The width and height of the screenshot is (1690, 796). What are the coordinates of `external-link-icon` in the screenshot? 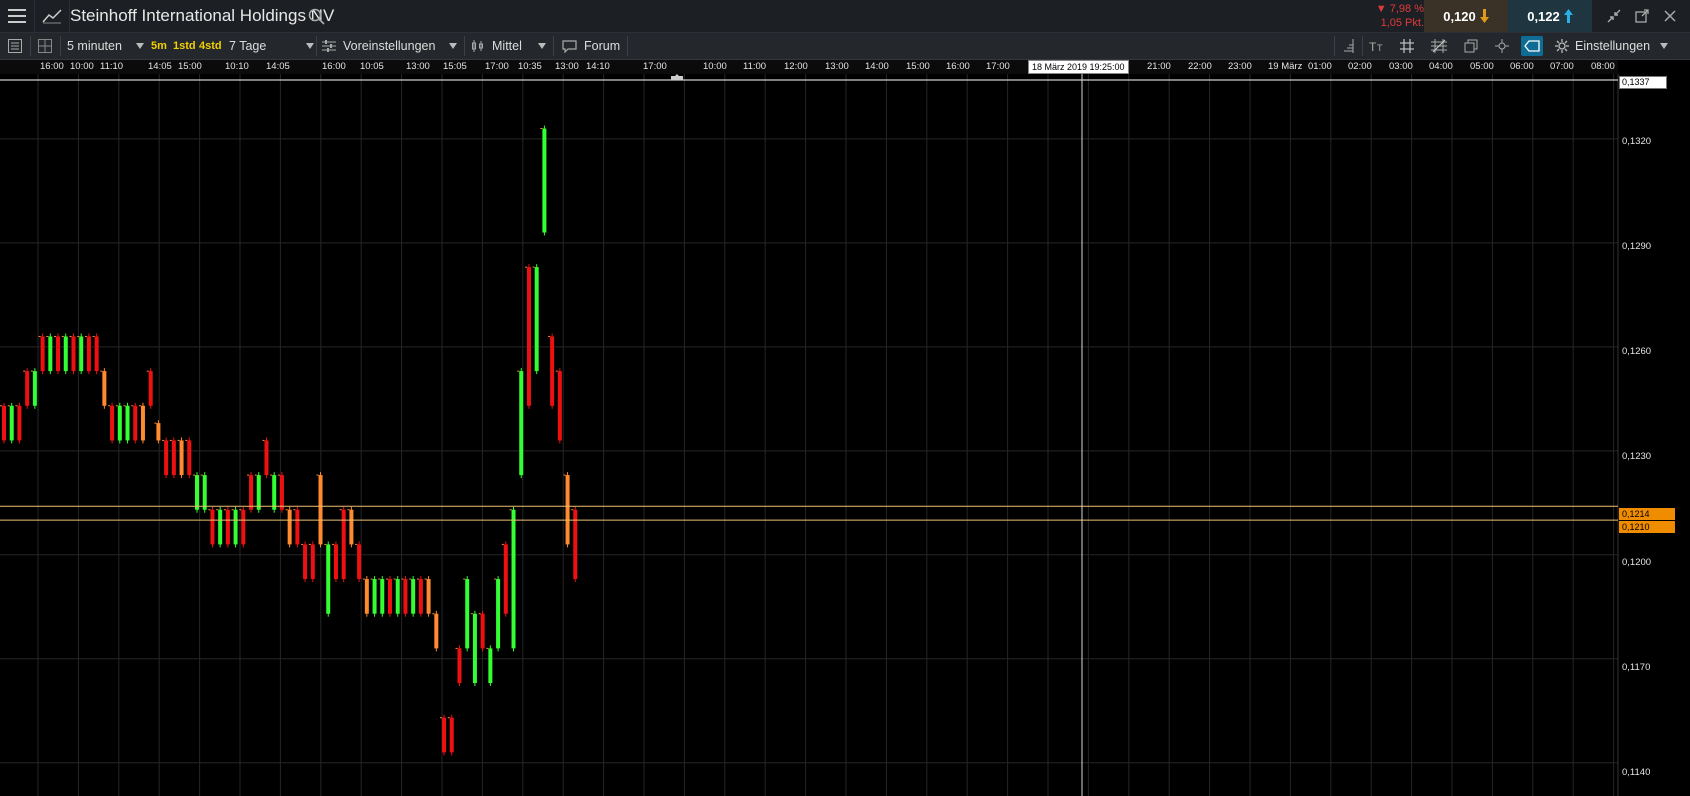 It's located at (1642, 16).